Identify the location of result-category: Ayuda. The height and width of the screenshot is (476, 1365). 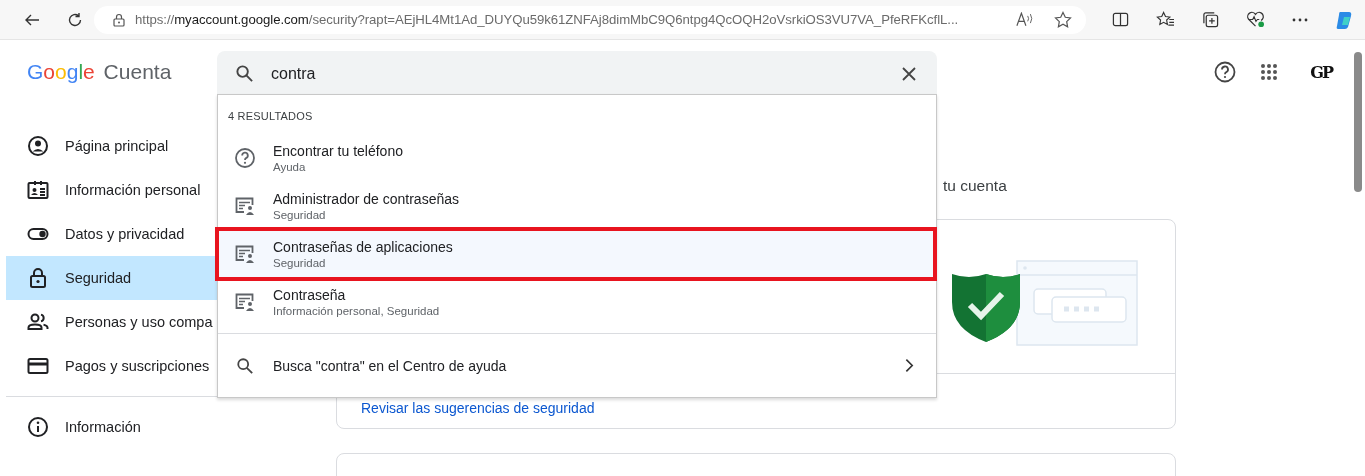
(290, 167).